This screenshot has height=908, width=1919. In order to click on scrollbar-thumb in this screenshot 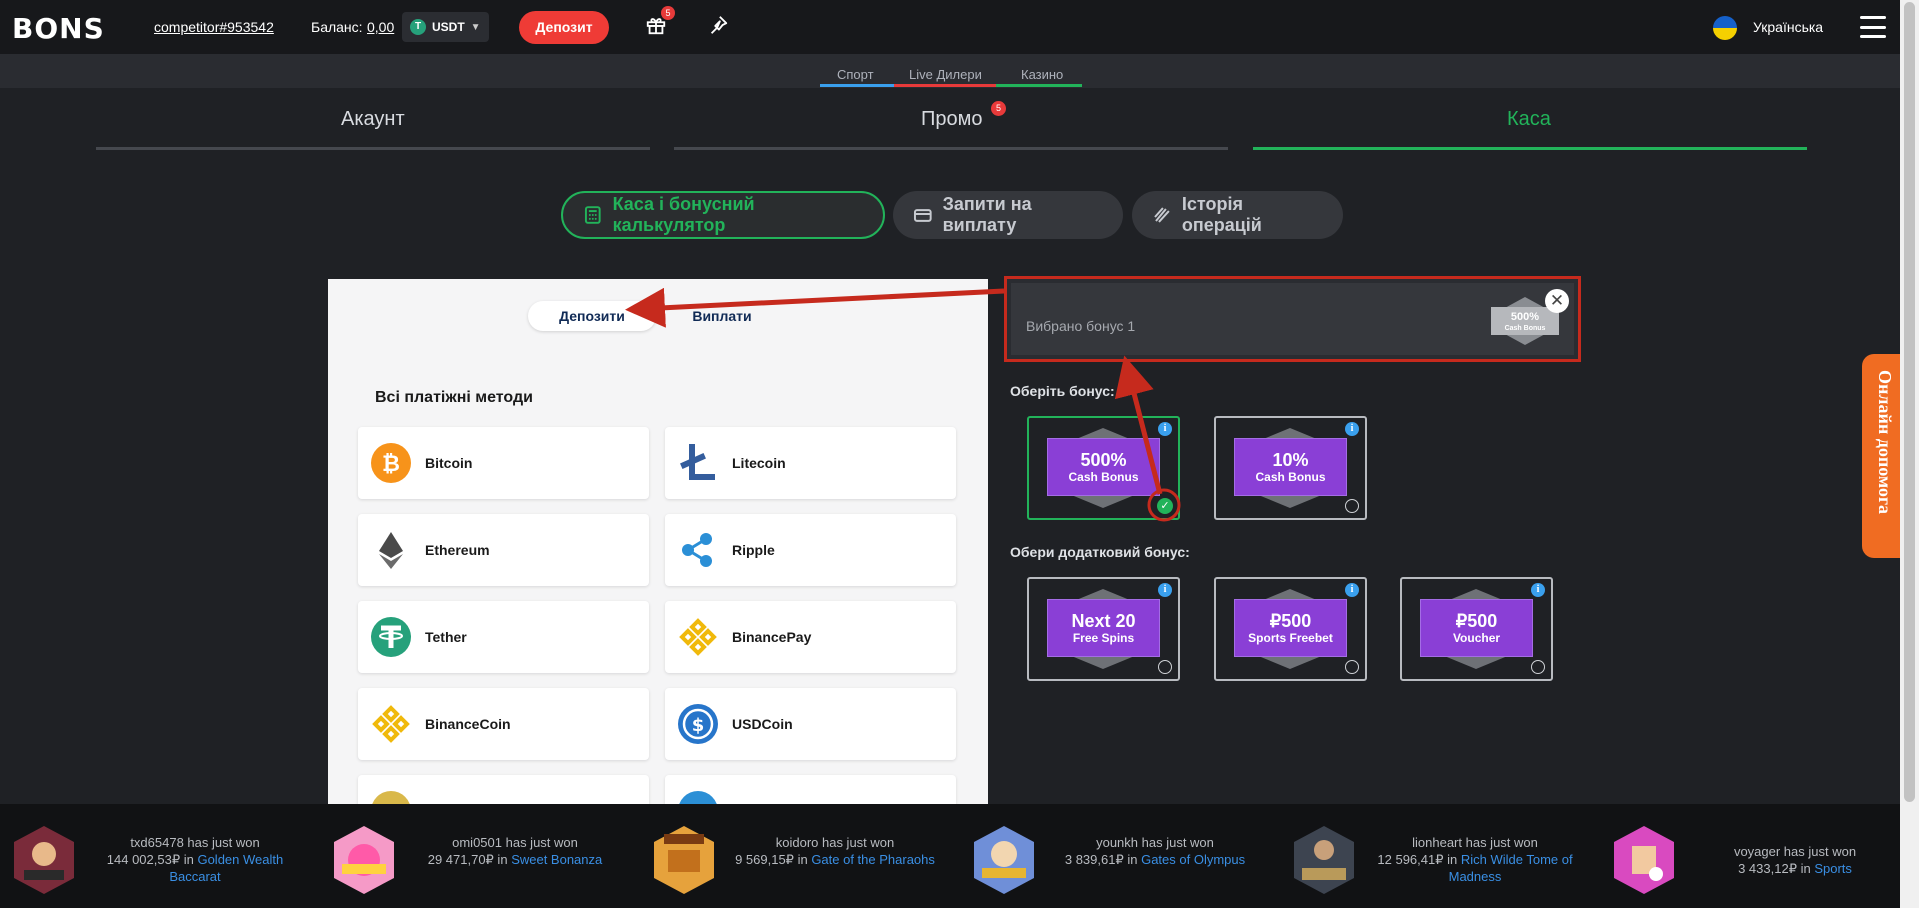, I will do `click(1909, 402)`.